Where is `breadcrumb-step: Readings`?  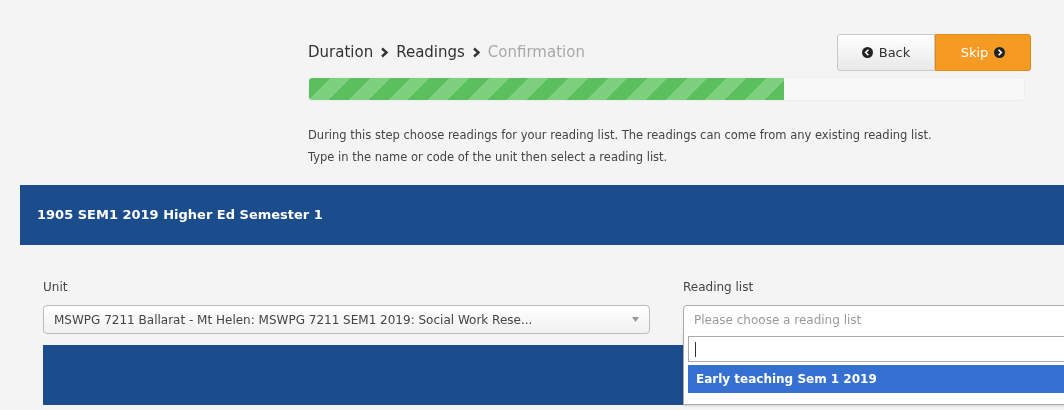
breadcrumb-step: Readings is located at coordinates (430, 52).